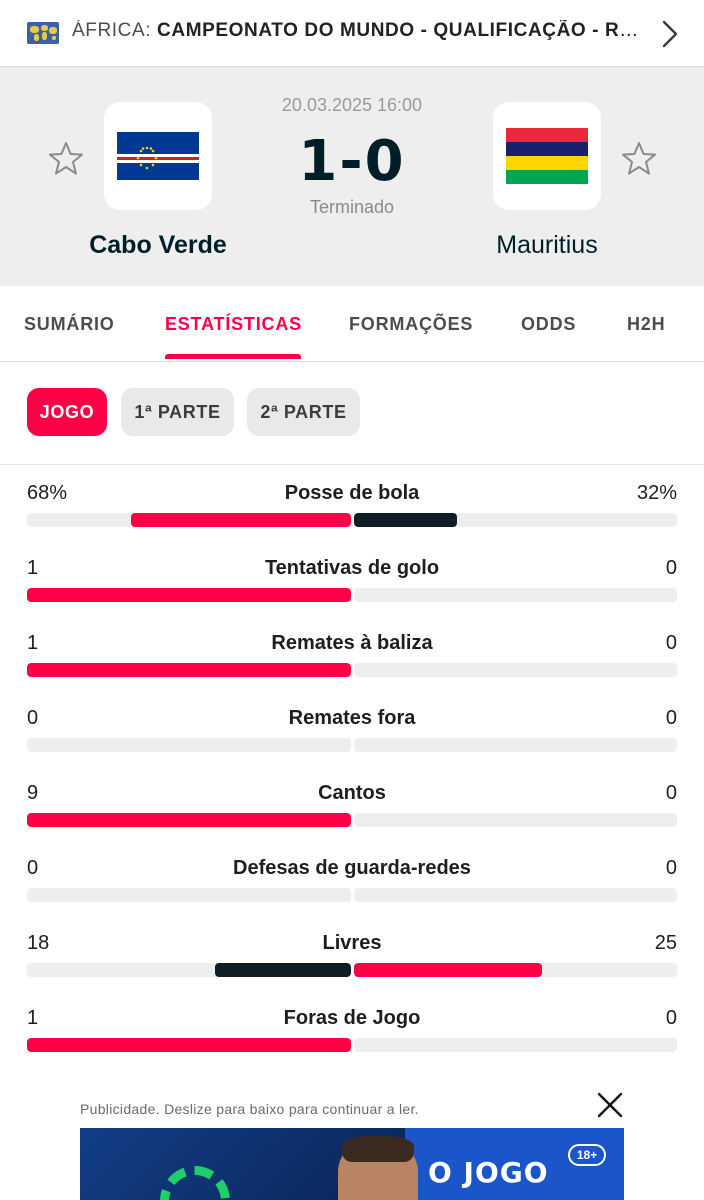 The width and height of the screenshot is (704, 1200). What do you see at coordinates (352, 643) in the screenshot?
I see `stat-label: Remates à baliza` at bounding box center [352, 643].